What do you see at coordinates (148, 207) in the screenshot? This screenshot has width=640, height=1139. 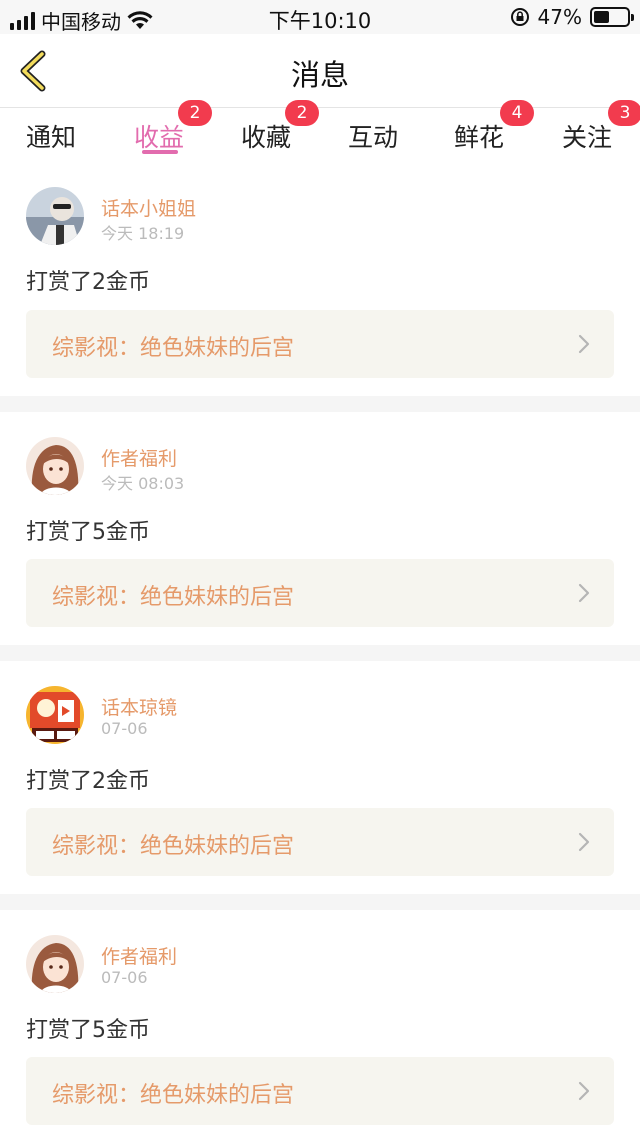 I see `user-name: 话本小姐姐` at bounding box center [148, 207].